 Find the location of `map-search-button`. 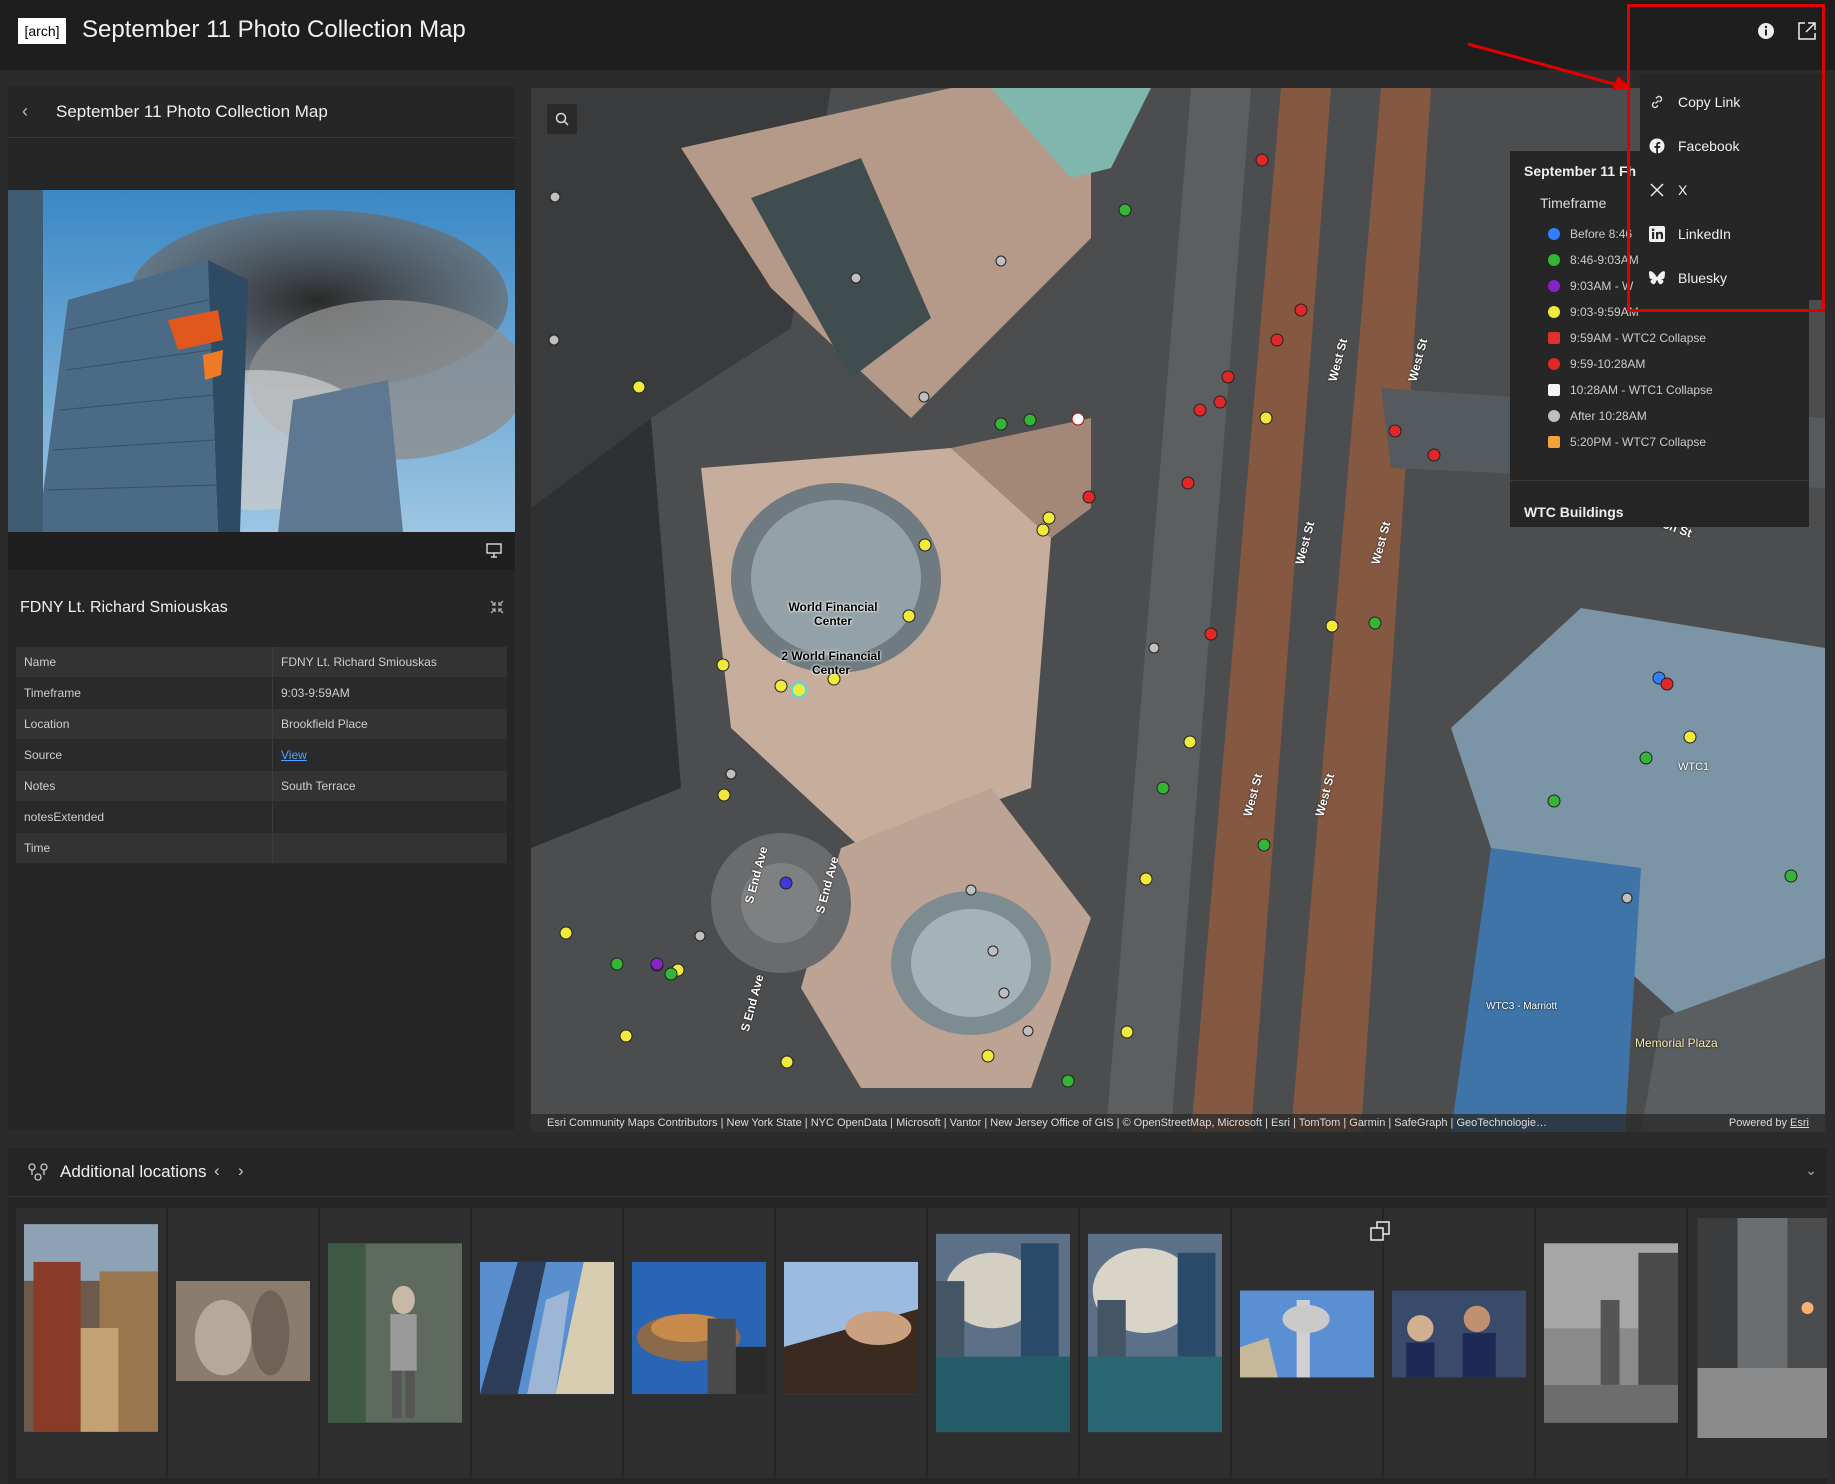

map-search-button is located at coordinates (562, 119).